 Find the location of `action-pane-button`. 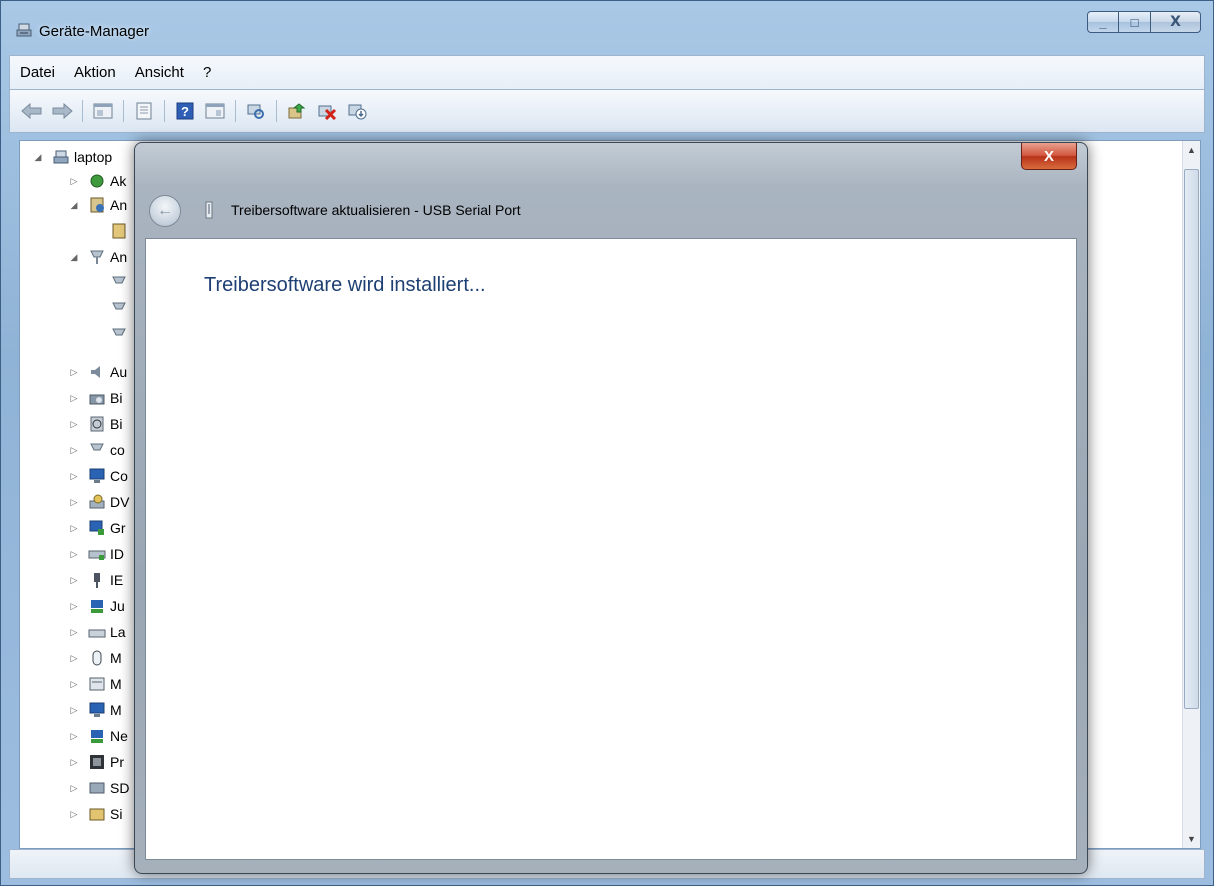

action-pane-button is located at coordinates (215, 111).